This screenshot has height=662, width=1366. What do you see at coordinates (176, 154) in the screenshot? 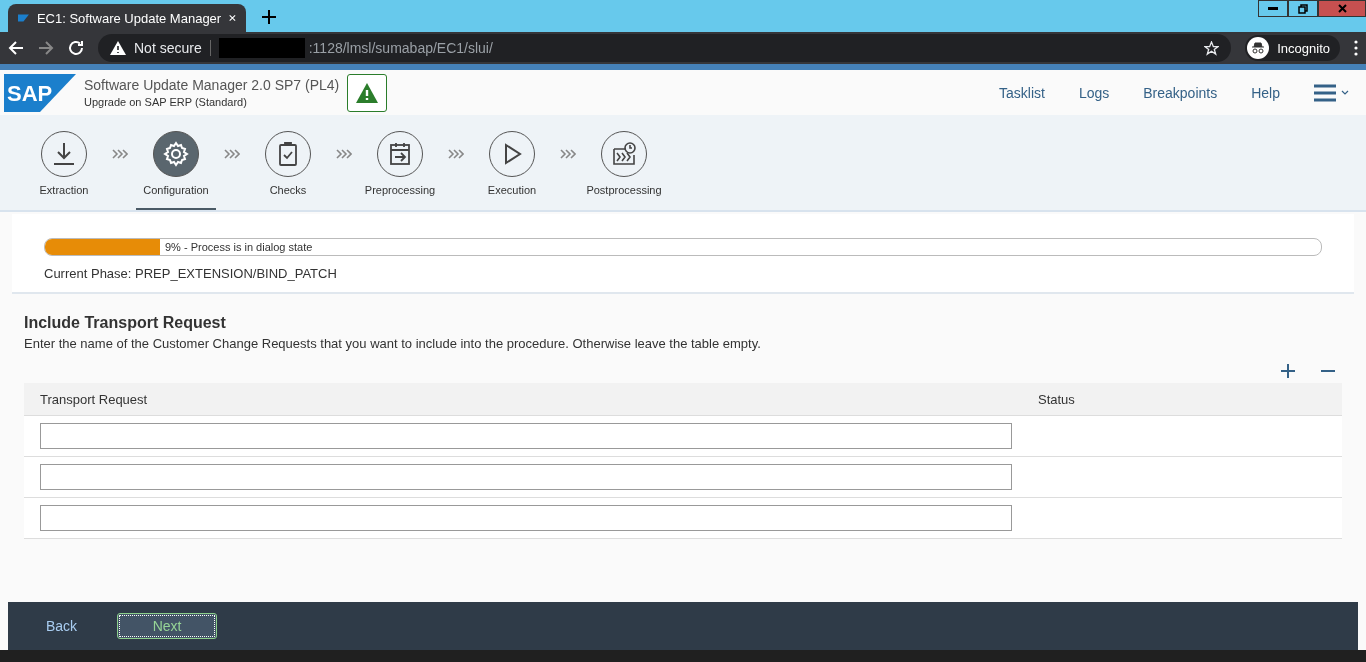
I see `gear-icon` at bounding box center [176, 154].